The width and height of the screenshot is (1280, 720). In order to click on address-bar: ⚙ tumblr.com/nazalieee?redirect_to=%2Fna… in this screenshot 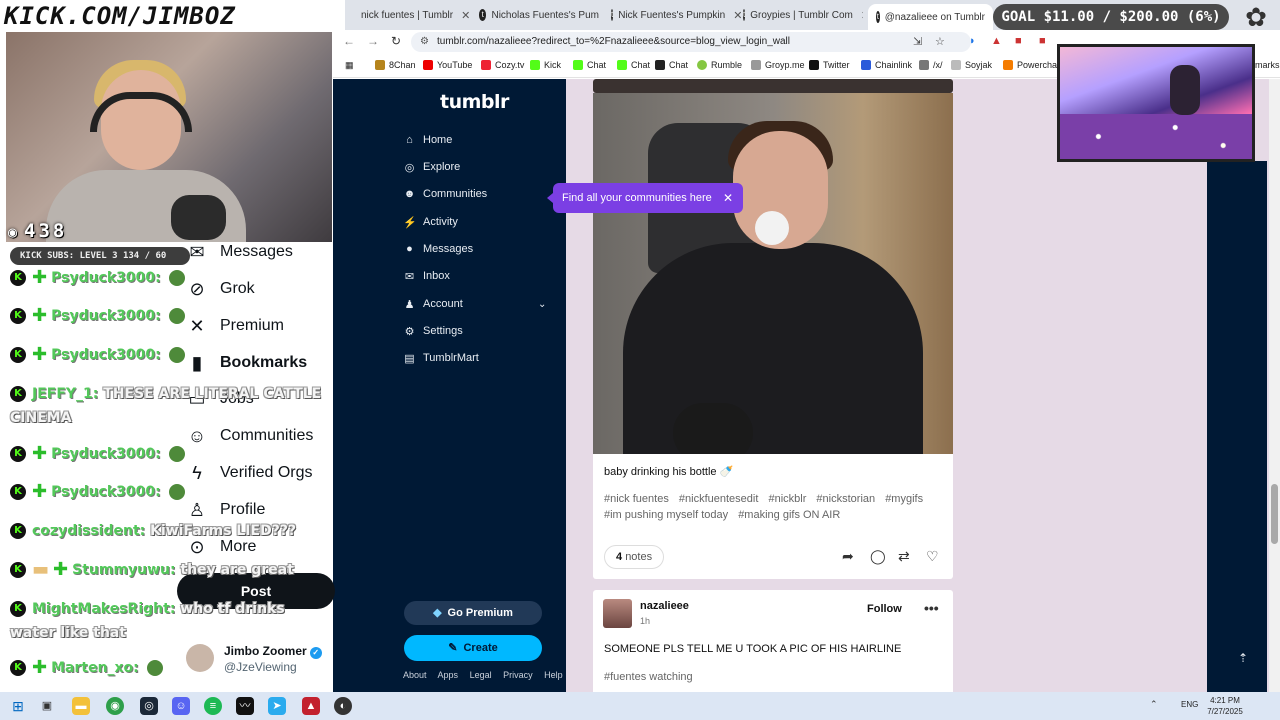, I will do `click(691, 42)`.